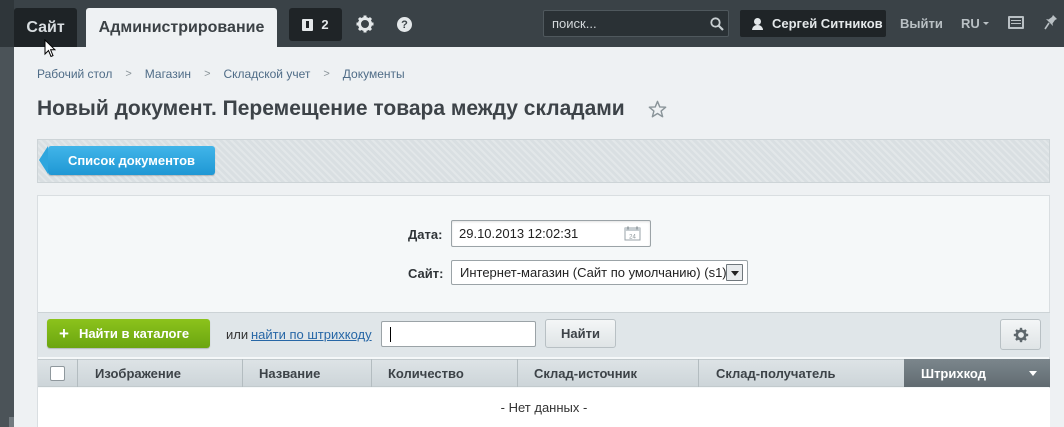  I want to click on table-settings-button, so click(1020, 334).